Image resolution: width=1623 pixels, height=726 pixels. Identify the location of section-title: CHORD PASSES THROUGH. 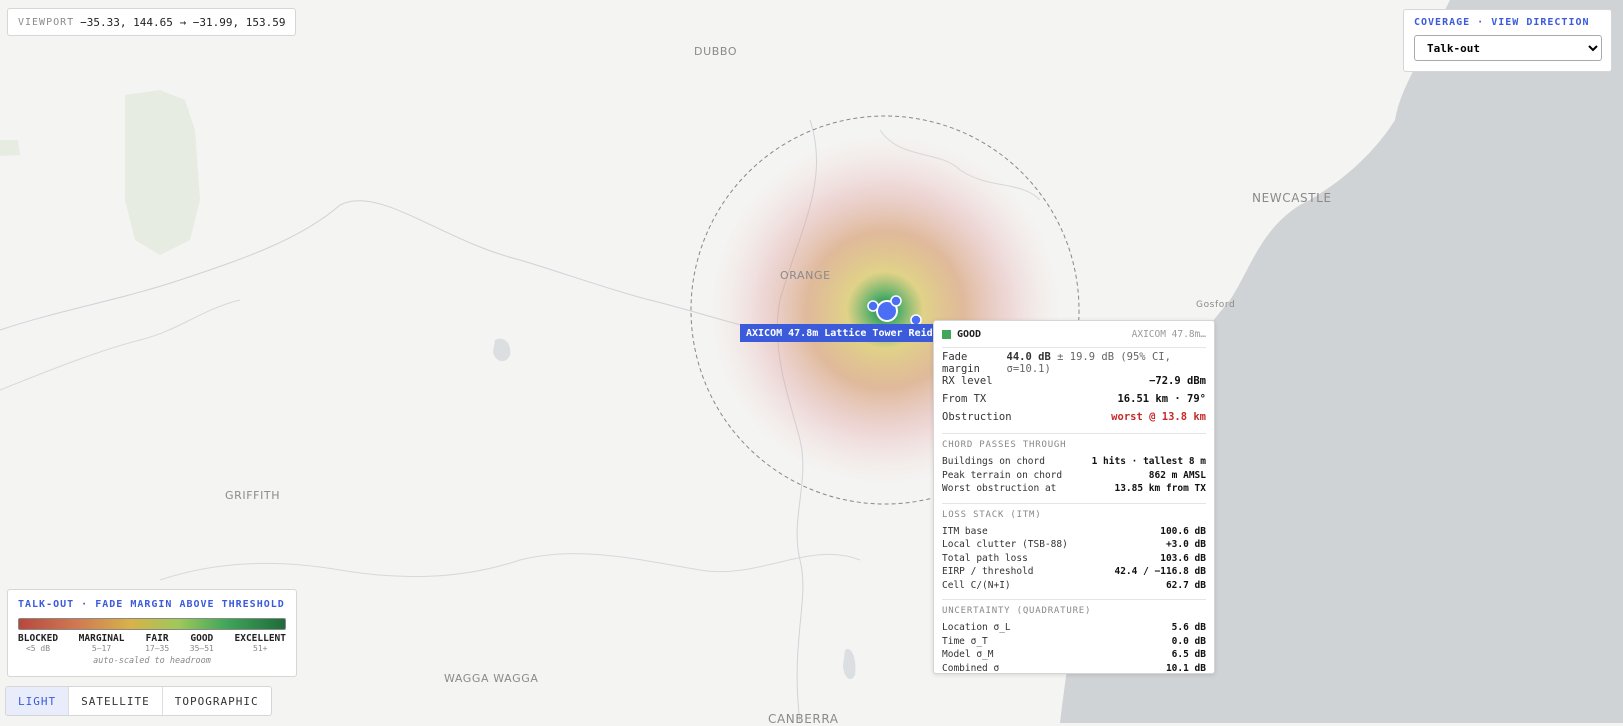
(1004, 445).